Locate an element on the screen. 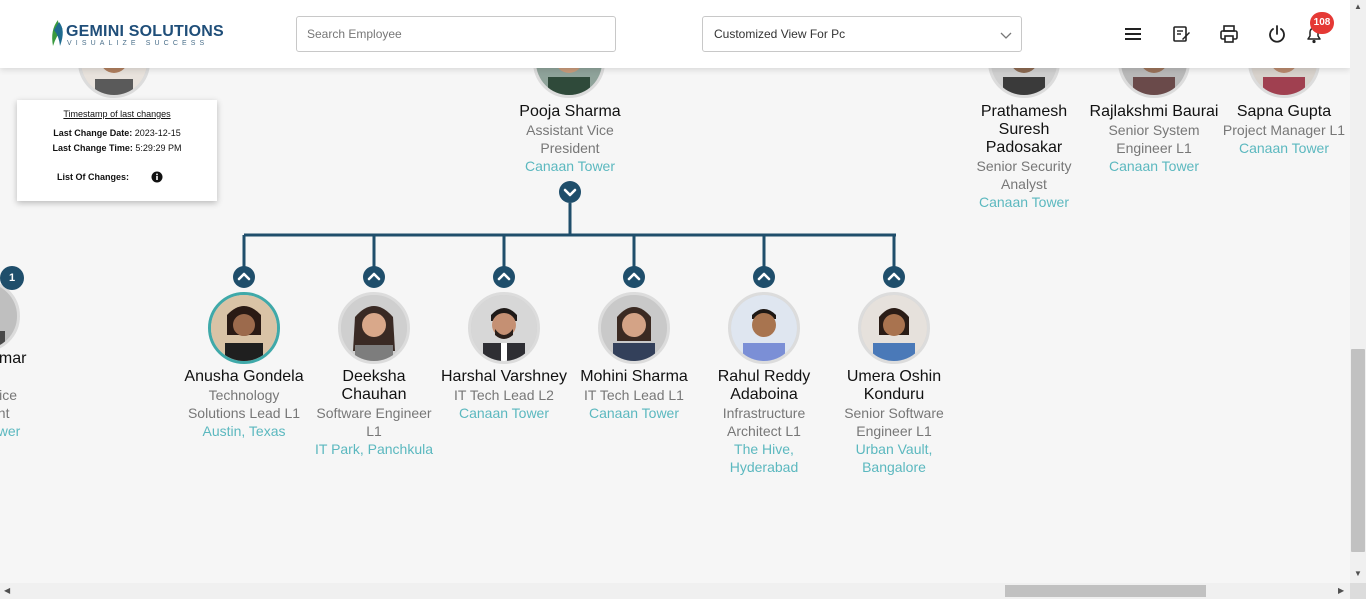  menu-icon is located at coordinates (1133, 34).